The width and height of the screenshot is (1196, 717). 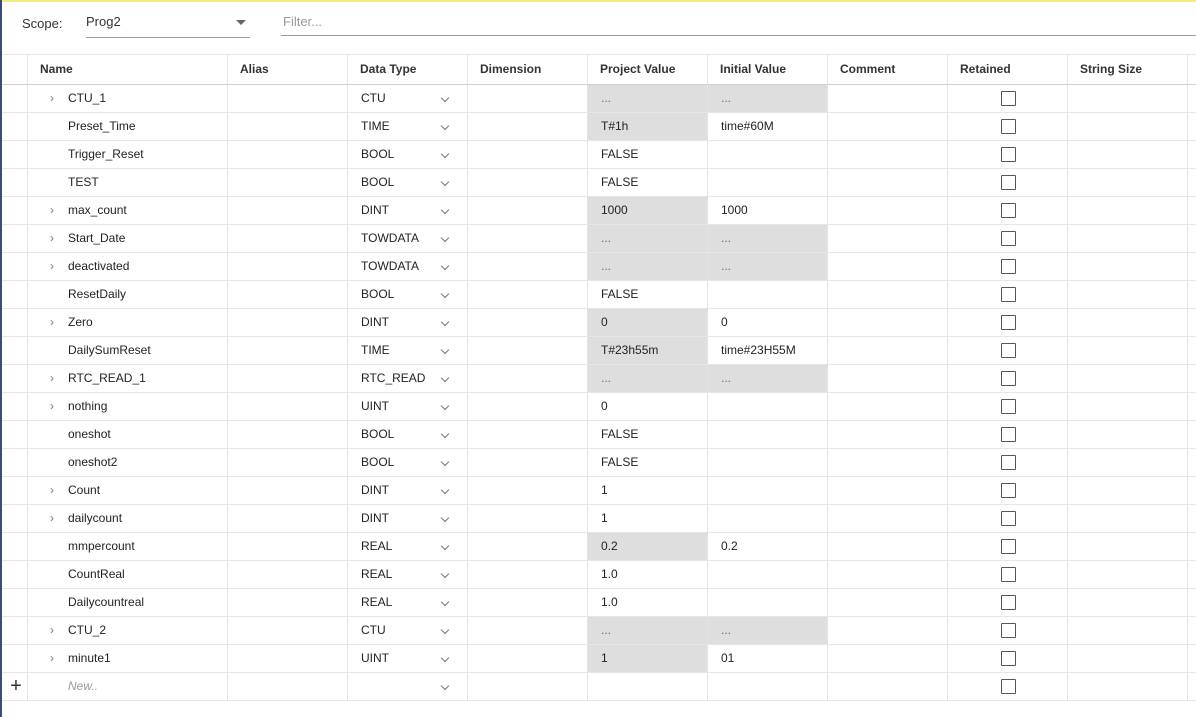 I want to click on name-cell: nothing, so click(x=128, y=406).